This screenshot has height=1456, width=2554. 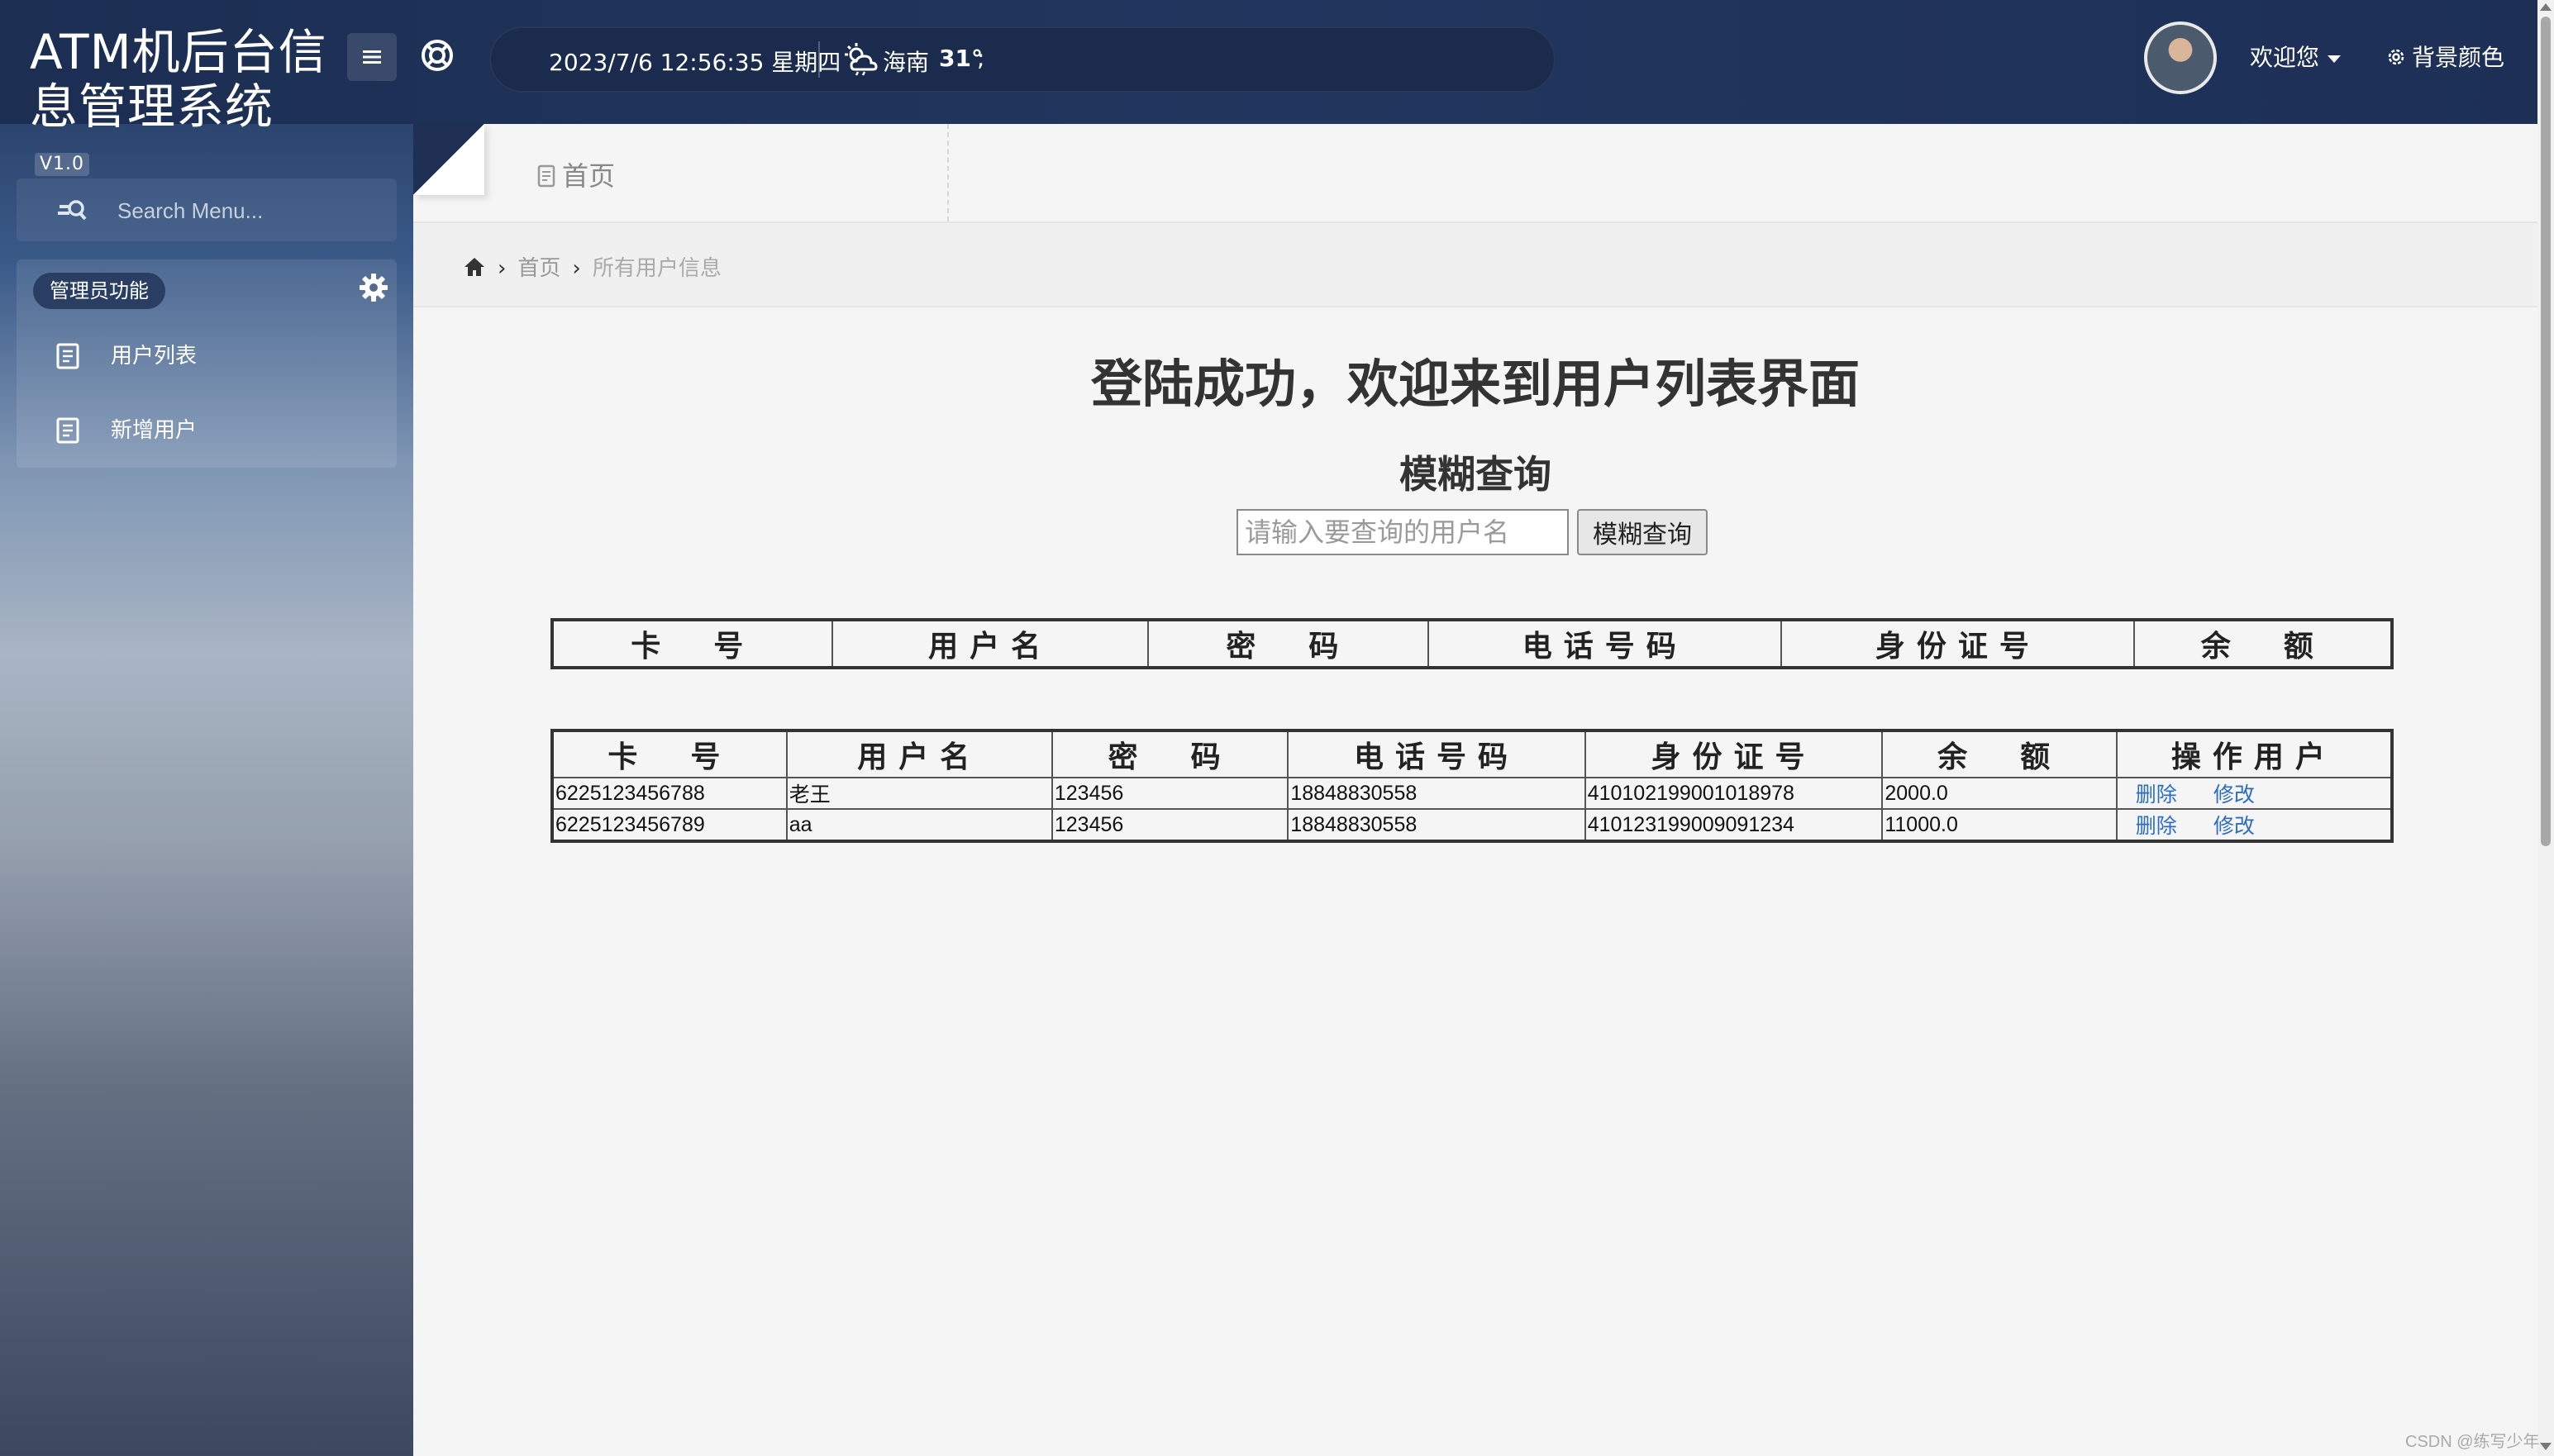 I want to click on datetime-text: 2023/7/6 12:56:35 星期四, so click(x=695, y=62).